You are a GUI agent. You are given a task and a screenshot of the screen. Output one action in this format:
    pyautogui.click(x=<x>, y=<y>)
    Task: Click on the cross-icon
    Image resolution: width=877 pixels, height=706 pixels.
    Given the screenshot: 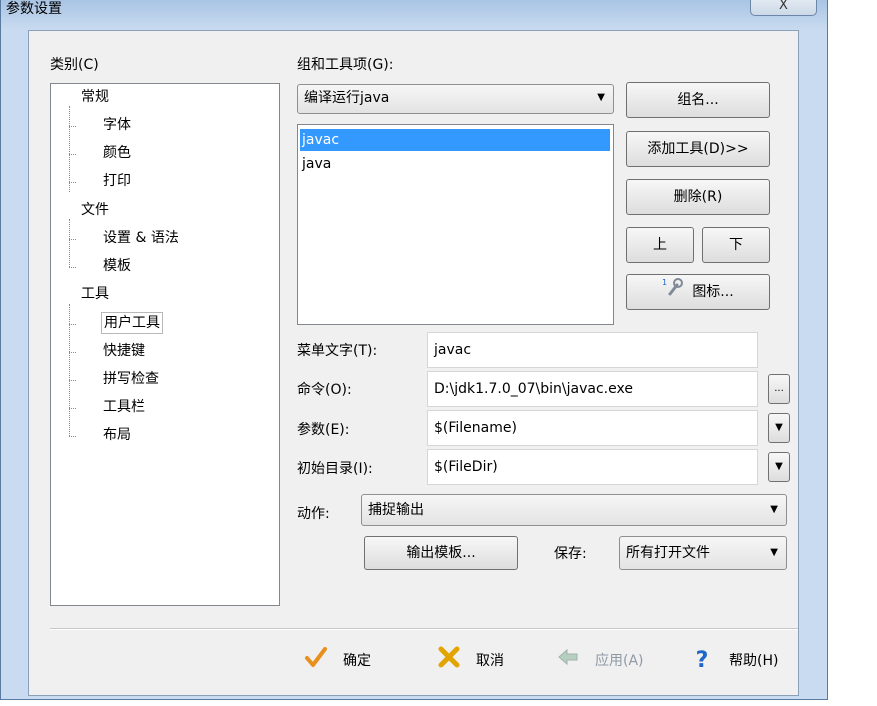 What is the action you would take?
    pyautogui.click(x=449, y=661)
    